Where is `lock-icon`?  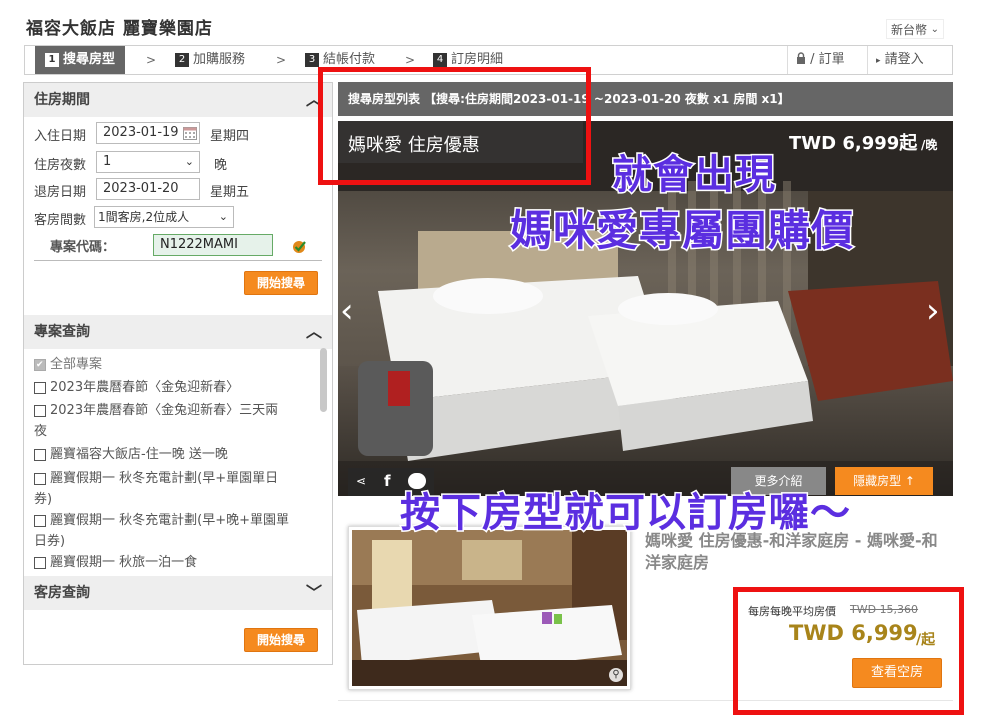
lock-icon is located at coordinates (803, 59).